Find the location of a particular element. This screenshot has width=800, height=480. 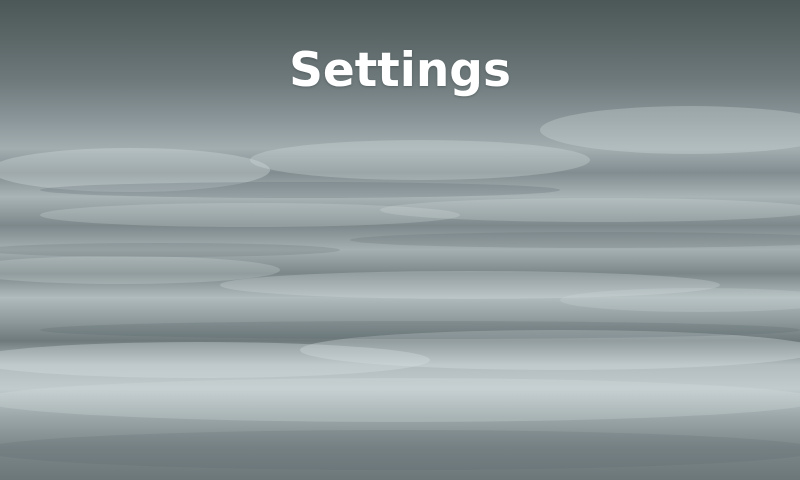

page-title: Settings is located at coordinates (400, 70).